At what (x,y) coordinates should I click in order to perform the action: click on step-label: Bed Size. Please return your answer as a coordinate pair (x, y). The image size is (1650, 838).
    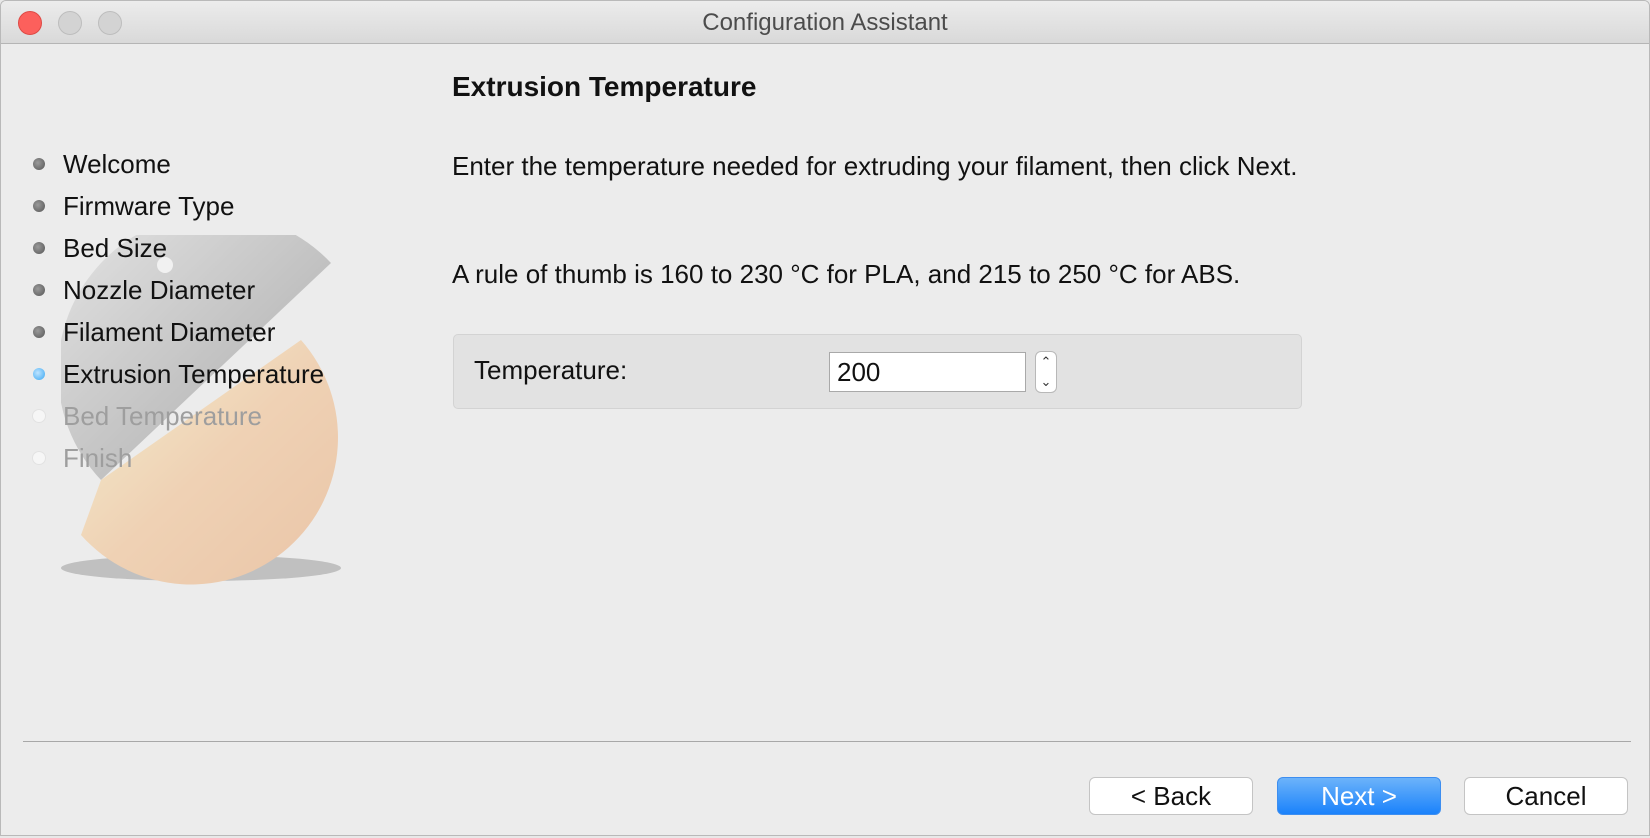
    Looking at the image, I should click on (115, 248).